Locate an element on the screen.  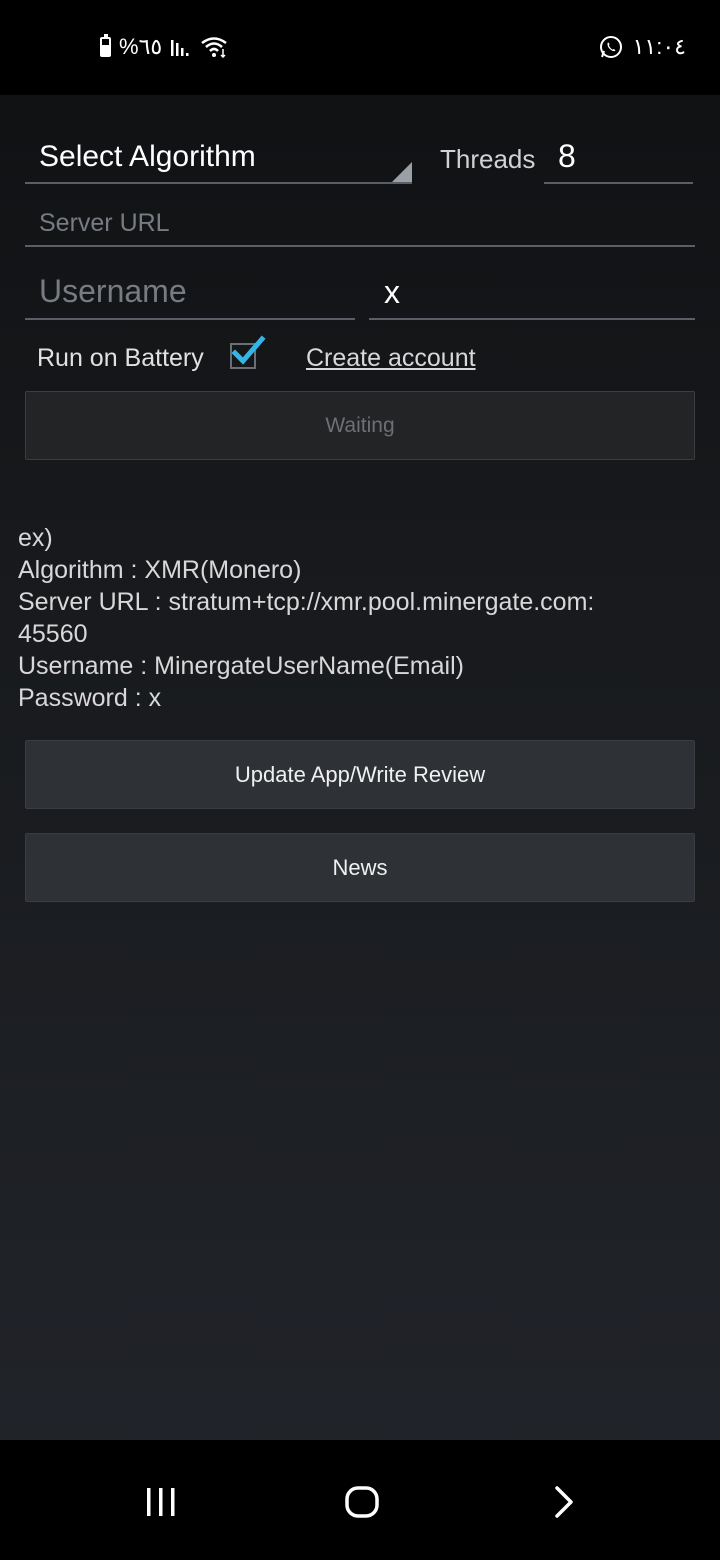
example-line: 45560 is located at coordinates (53, 634).